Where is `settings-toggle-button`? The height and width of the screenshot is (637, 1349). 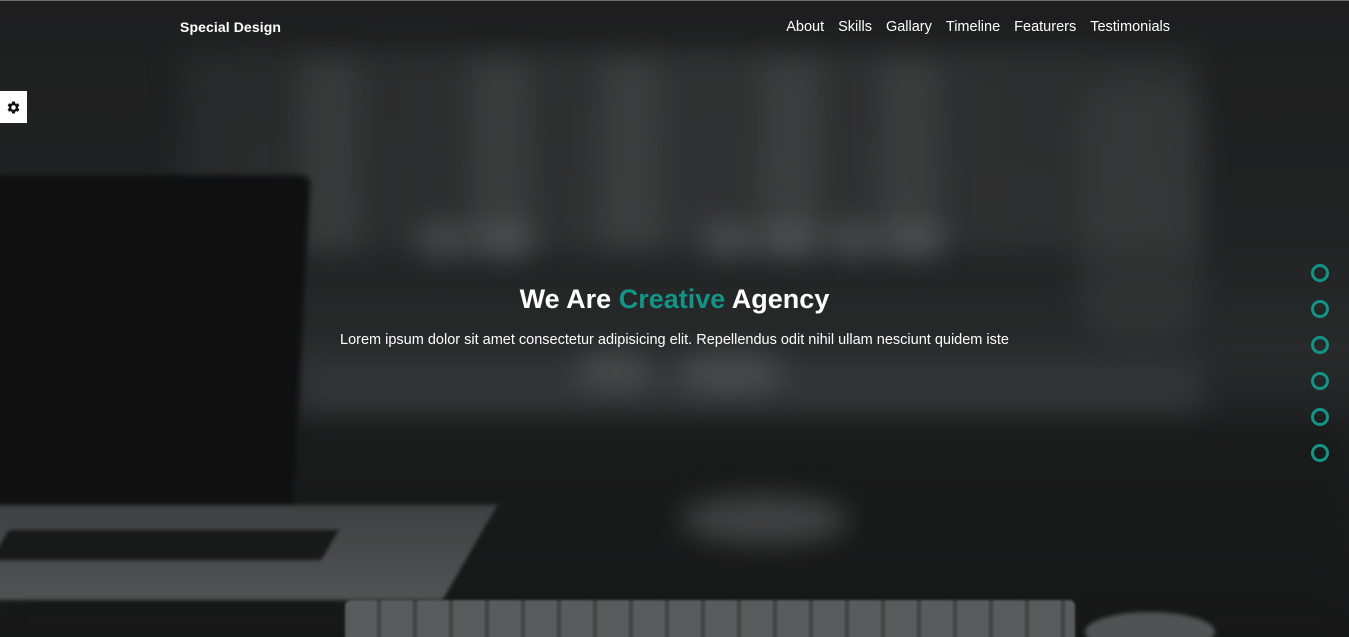
settings-toggle-button is located at coordinates (13, 107).